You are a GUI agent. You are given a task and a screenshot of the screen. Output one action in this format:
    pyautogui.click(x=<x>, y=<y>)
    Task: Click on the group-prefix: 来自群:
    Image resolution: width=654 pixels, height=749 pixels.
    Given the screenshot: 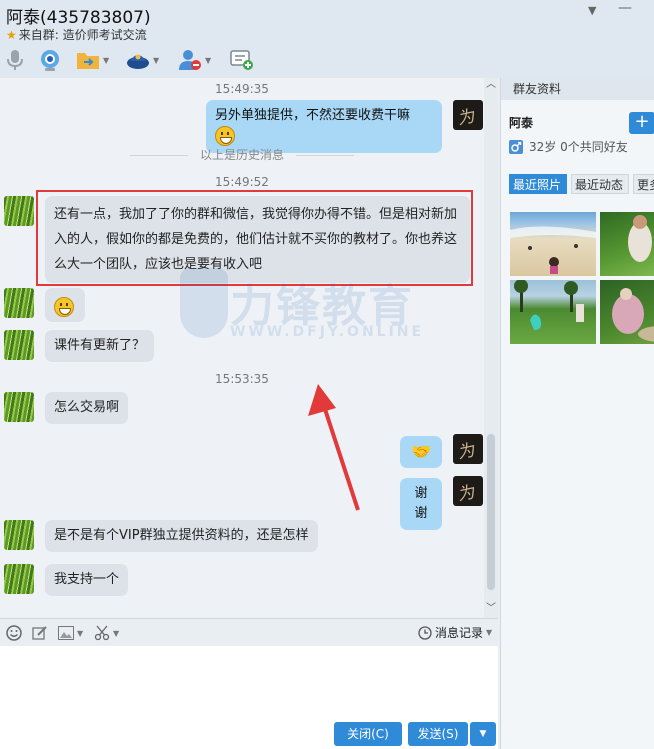 What is the action you would take?
    pyautogui.click(x=38, y=35)
    